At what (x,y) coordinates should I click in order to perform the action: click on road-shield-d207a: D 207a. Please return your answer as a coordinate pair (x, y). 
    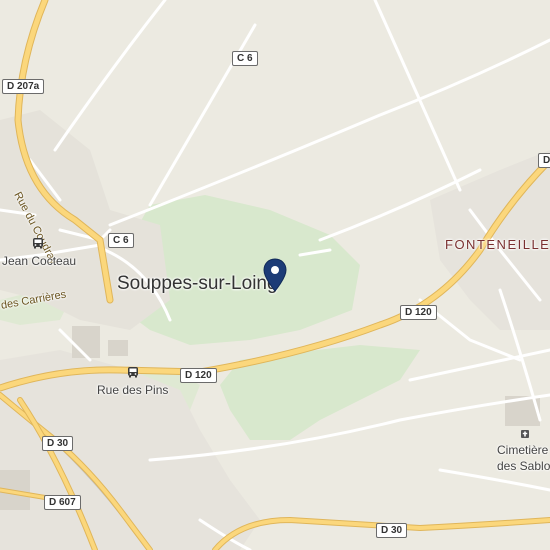
    Looking at the image, I should click on (23, 86).